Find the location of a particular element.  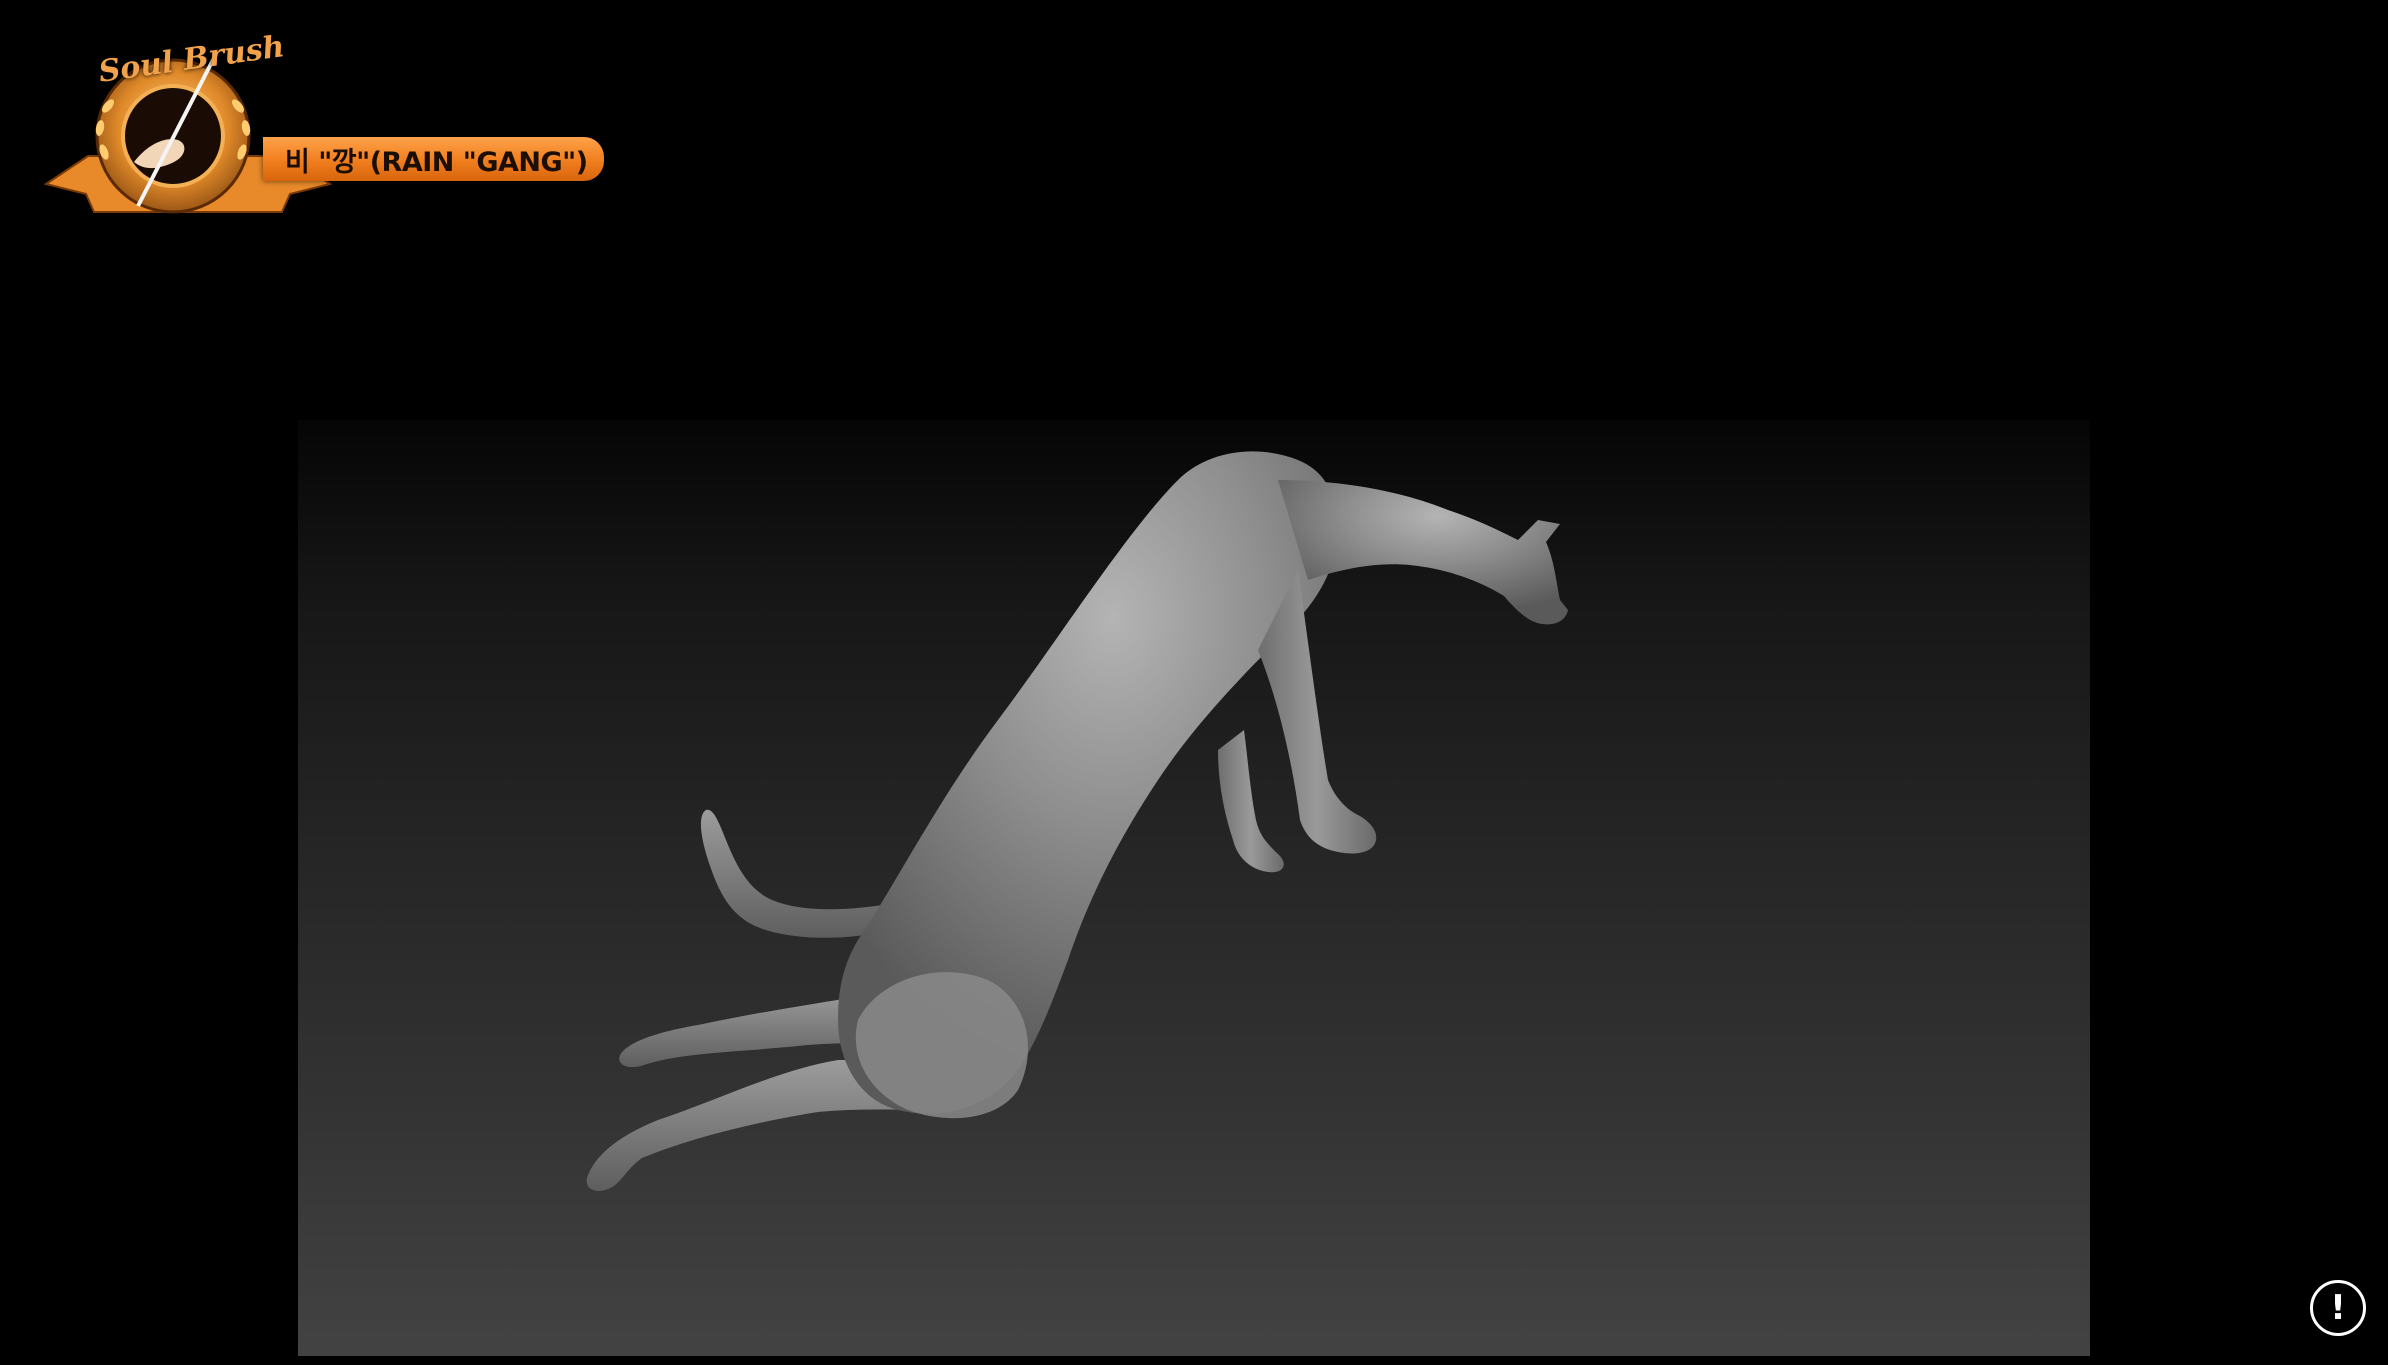

front-leg-far is located at coordinates (1251, 801).